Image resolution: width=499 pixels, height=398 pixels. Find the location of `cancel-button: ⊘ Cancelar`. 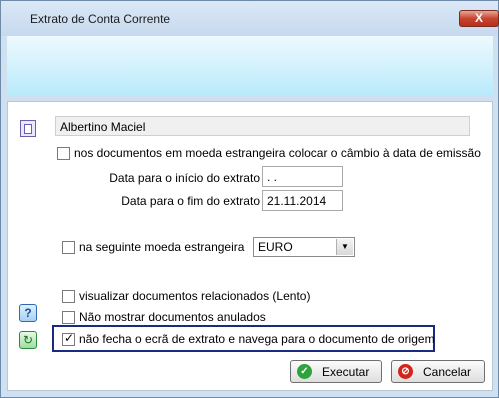

cancel-button: ⊘ Cancelar is located at coordinates (438, 371).